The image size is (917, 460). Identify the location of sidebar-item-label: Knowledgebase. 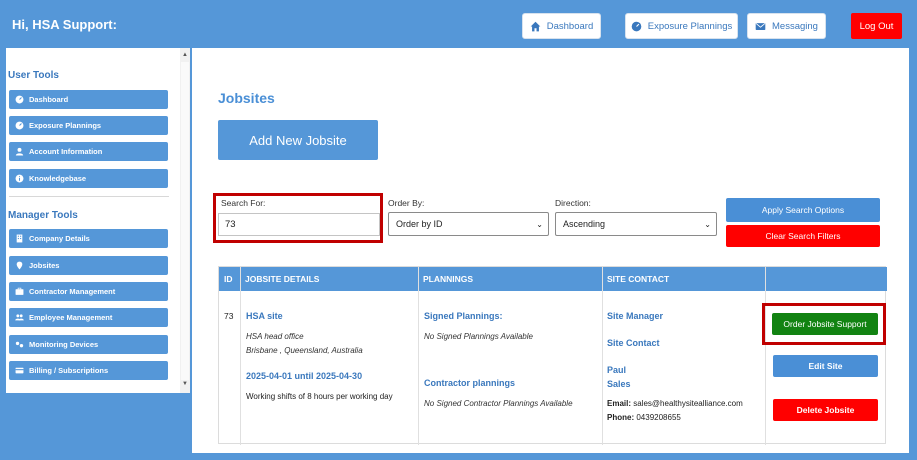
(58, 178).